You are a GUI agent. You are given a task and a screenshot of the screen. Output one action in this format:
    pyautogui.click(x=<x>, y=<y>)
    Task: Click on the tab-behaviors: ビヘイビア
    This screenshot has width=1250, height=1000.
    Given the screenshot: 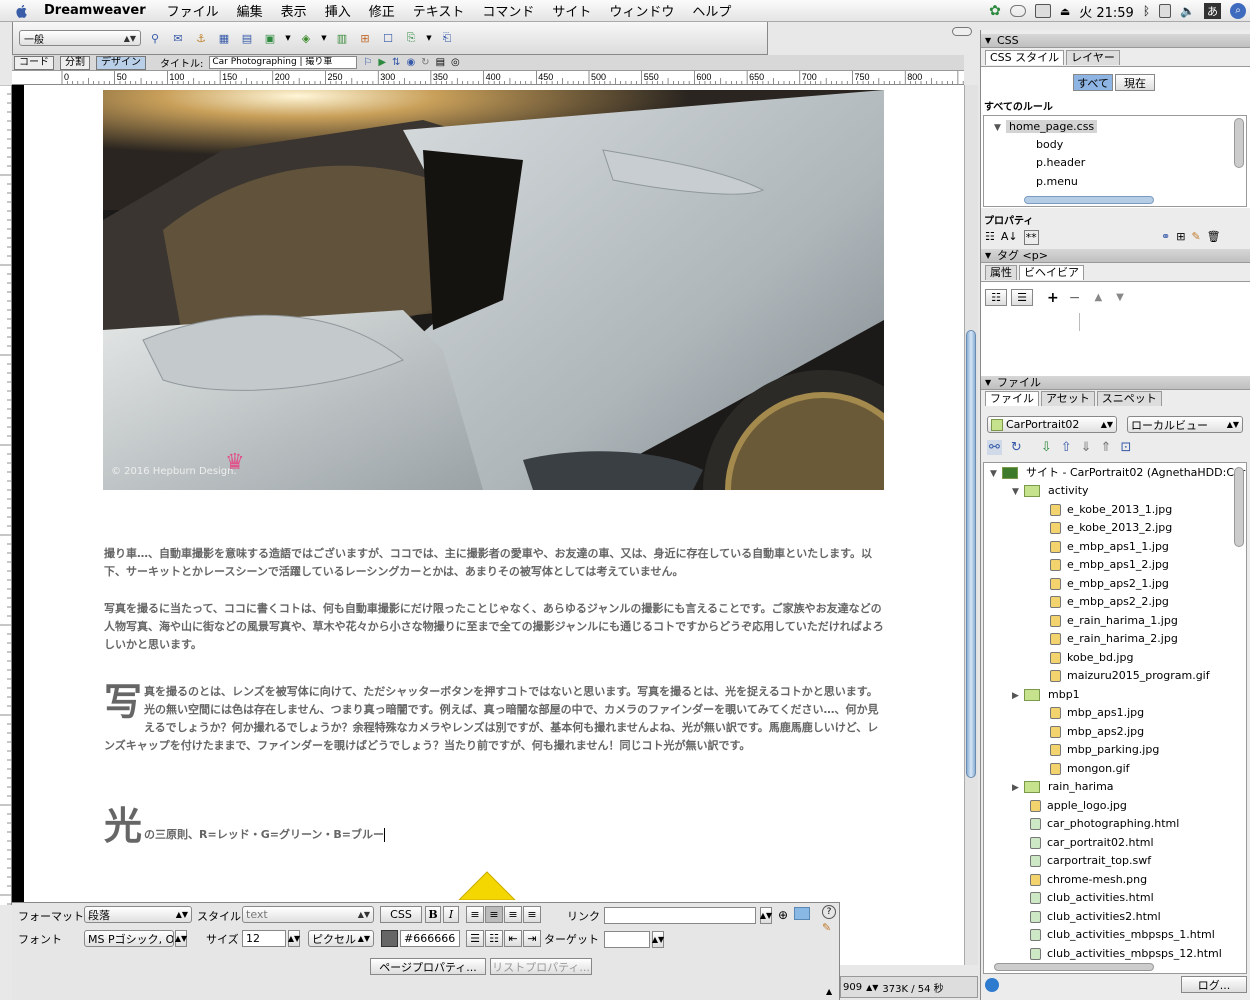 What is the action you would take?
    pyautogui.click(x=1051, y=272)
    